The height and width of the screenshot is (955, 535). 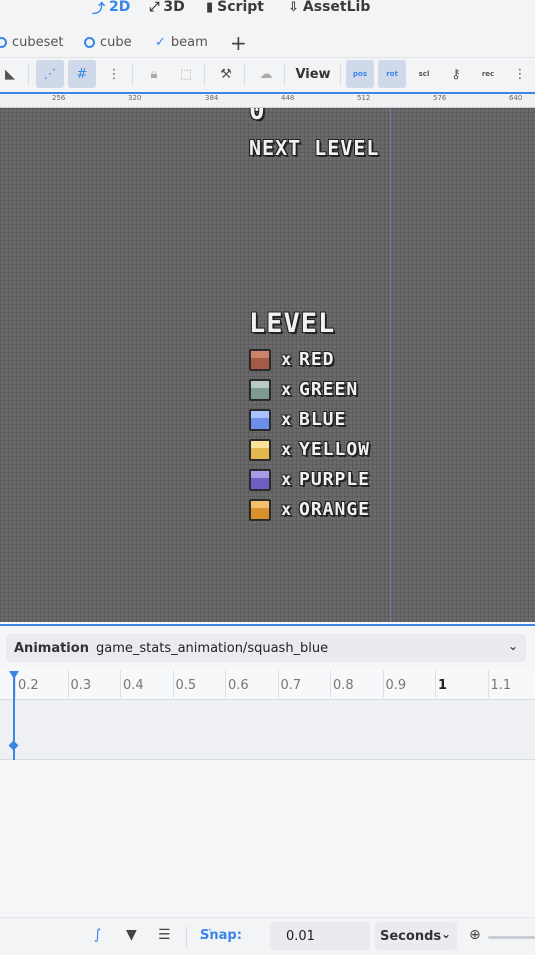 I want to click on cube-color-name: PURPLE, so click(x=335, y=479).